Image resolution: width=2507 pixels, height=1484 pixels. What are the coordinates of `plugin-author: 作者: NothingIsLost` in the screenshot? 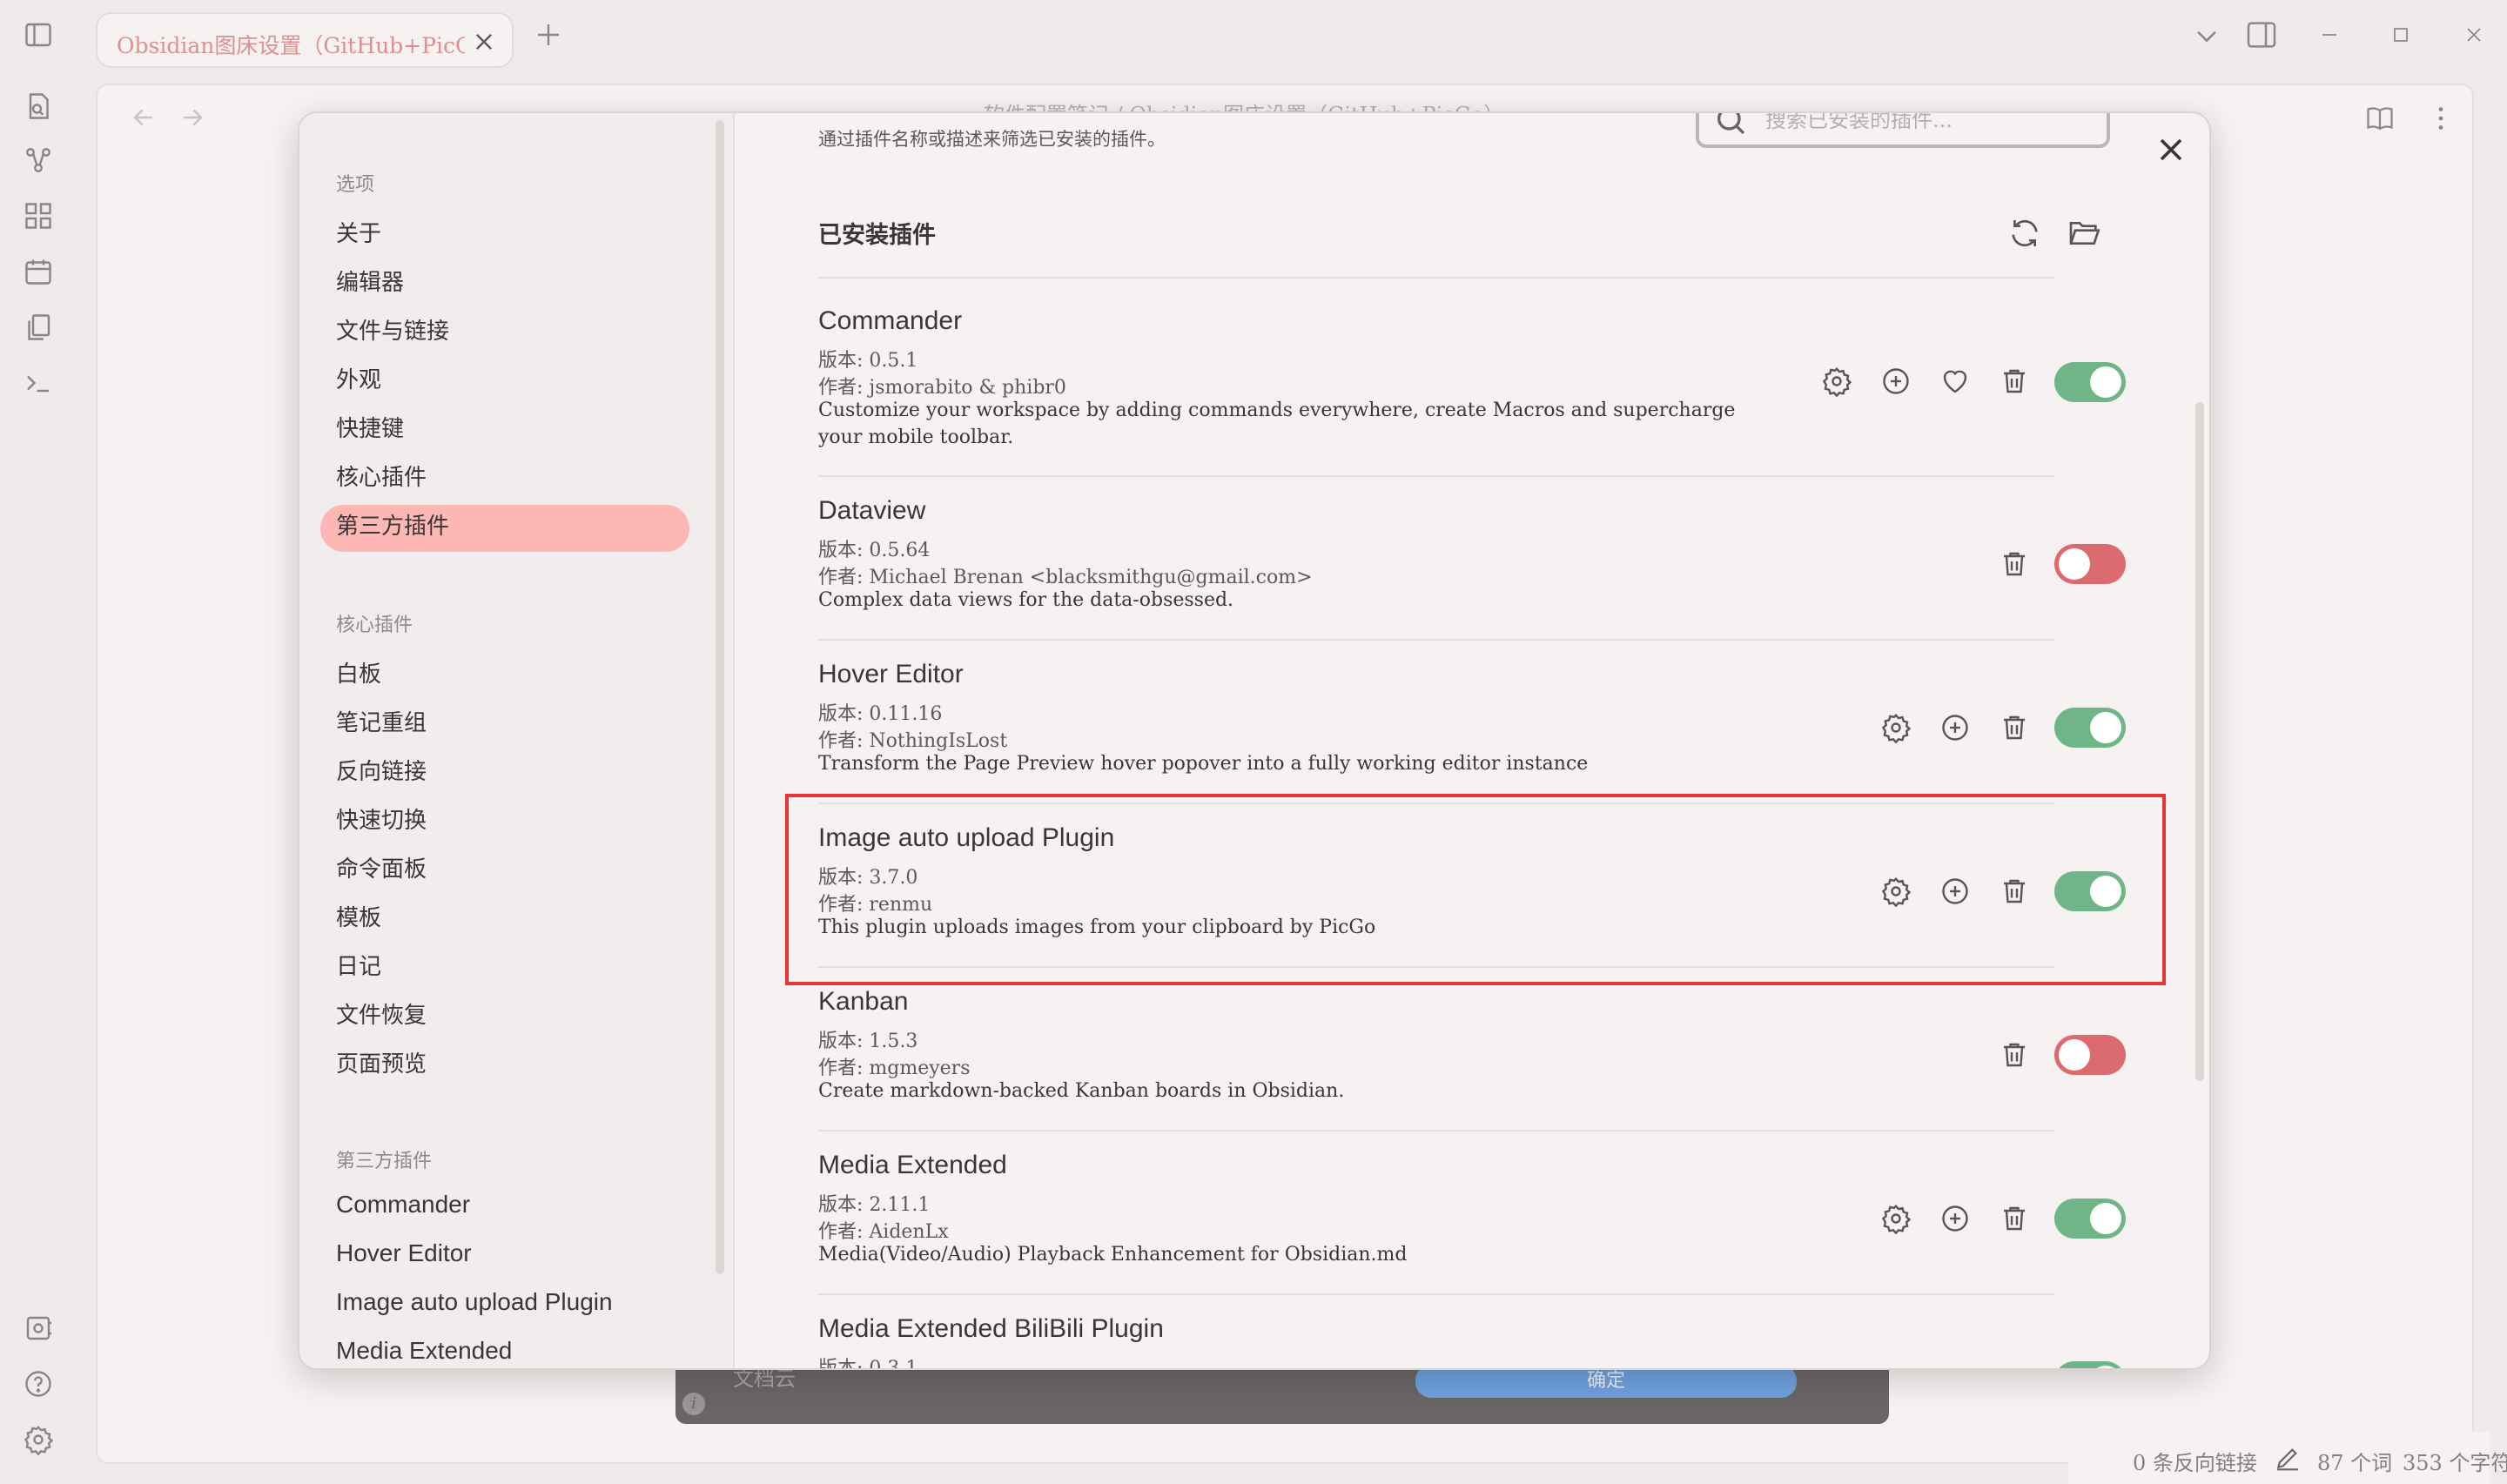 It's located at (913, 741).